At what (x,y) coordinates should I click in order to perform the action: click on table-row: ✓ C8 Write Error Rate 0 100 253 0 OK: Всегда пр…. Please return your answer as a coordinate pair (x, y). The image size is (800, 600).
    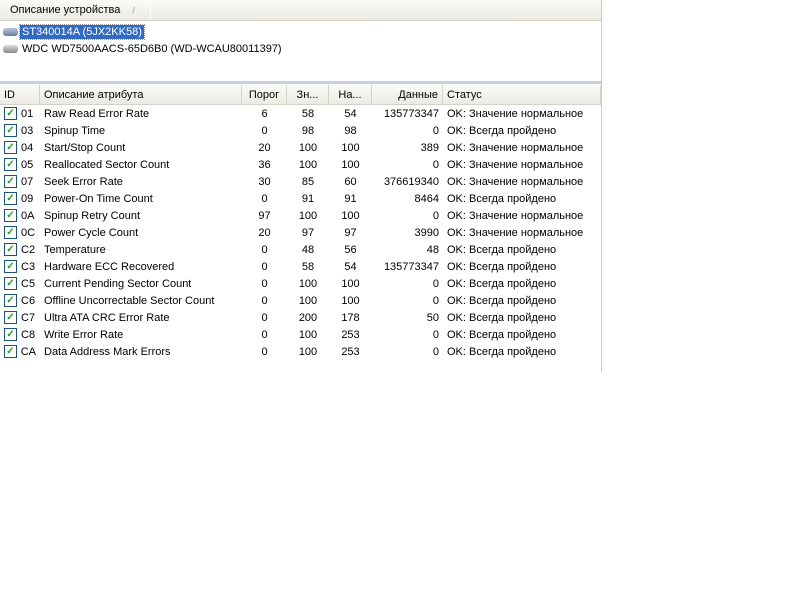
    Looking at the image, I should click on (300, 334).